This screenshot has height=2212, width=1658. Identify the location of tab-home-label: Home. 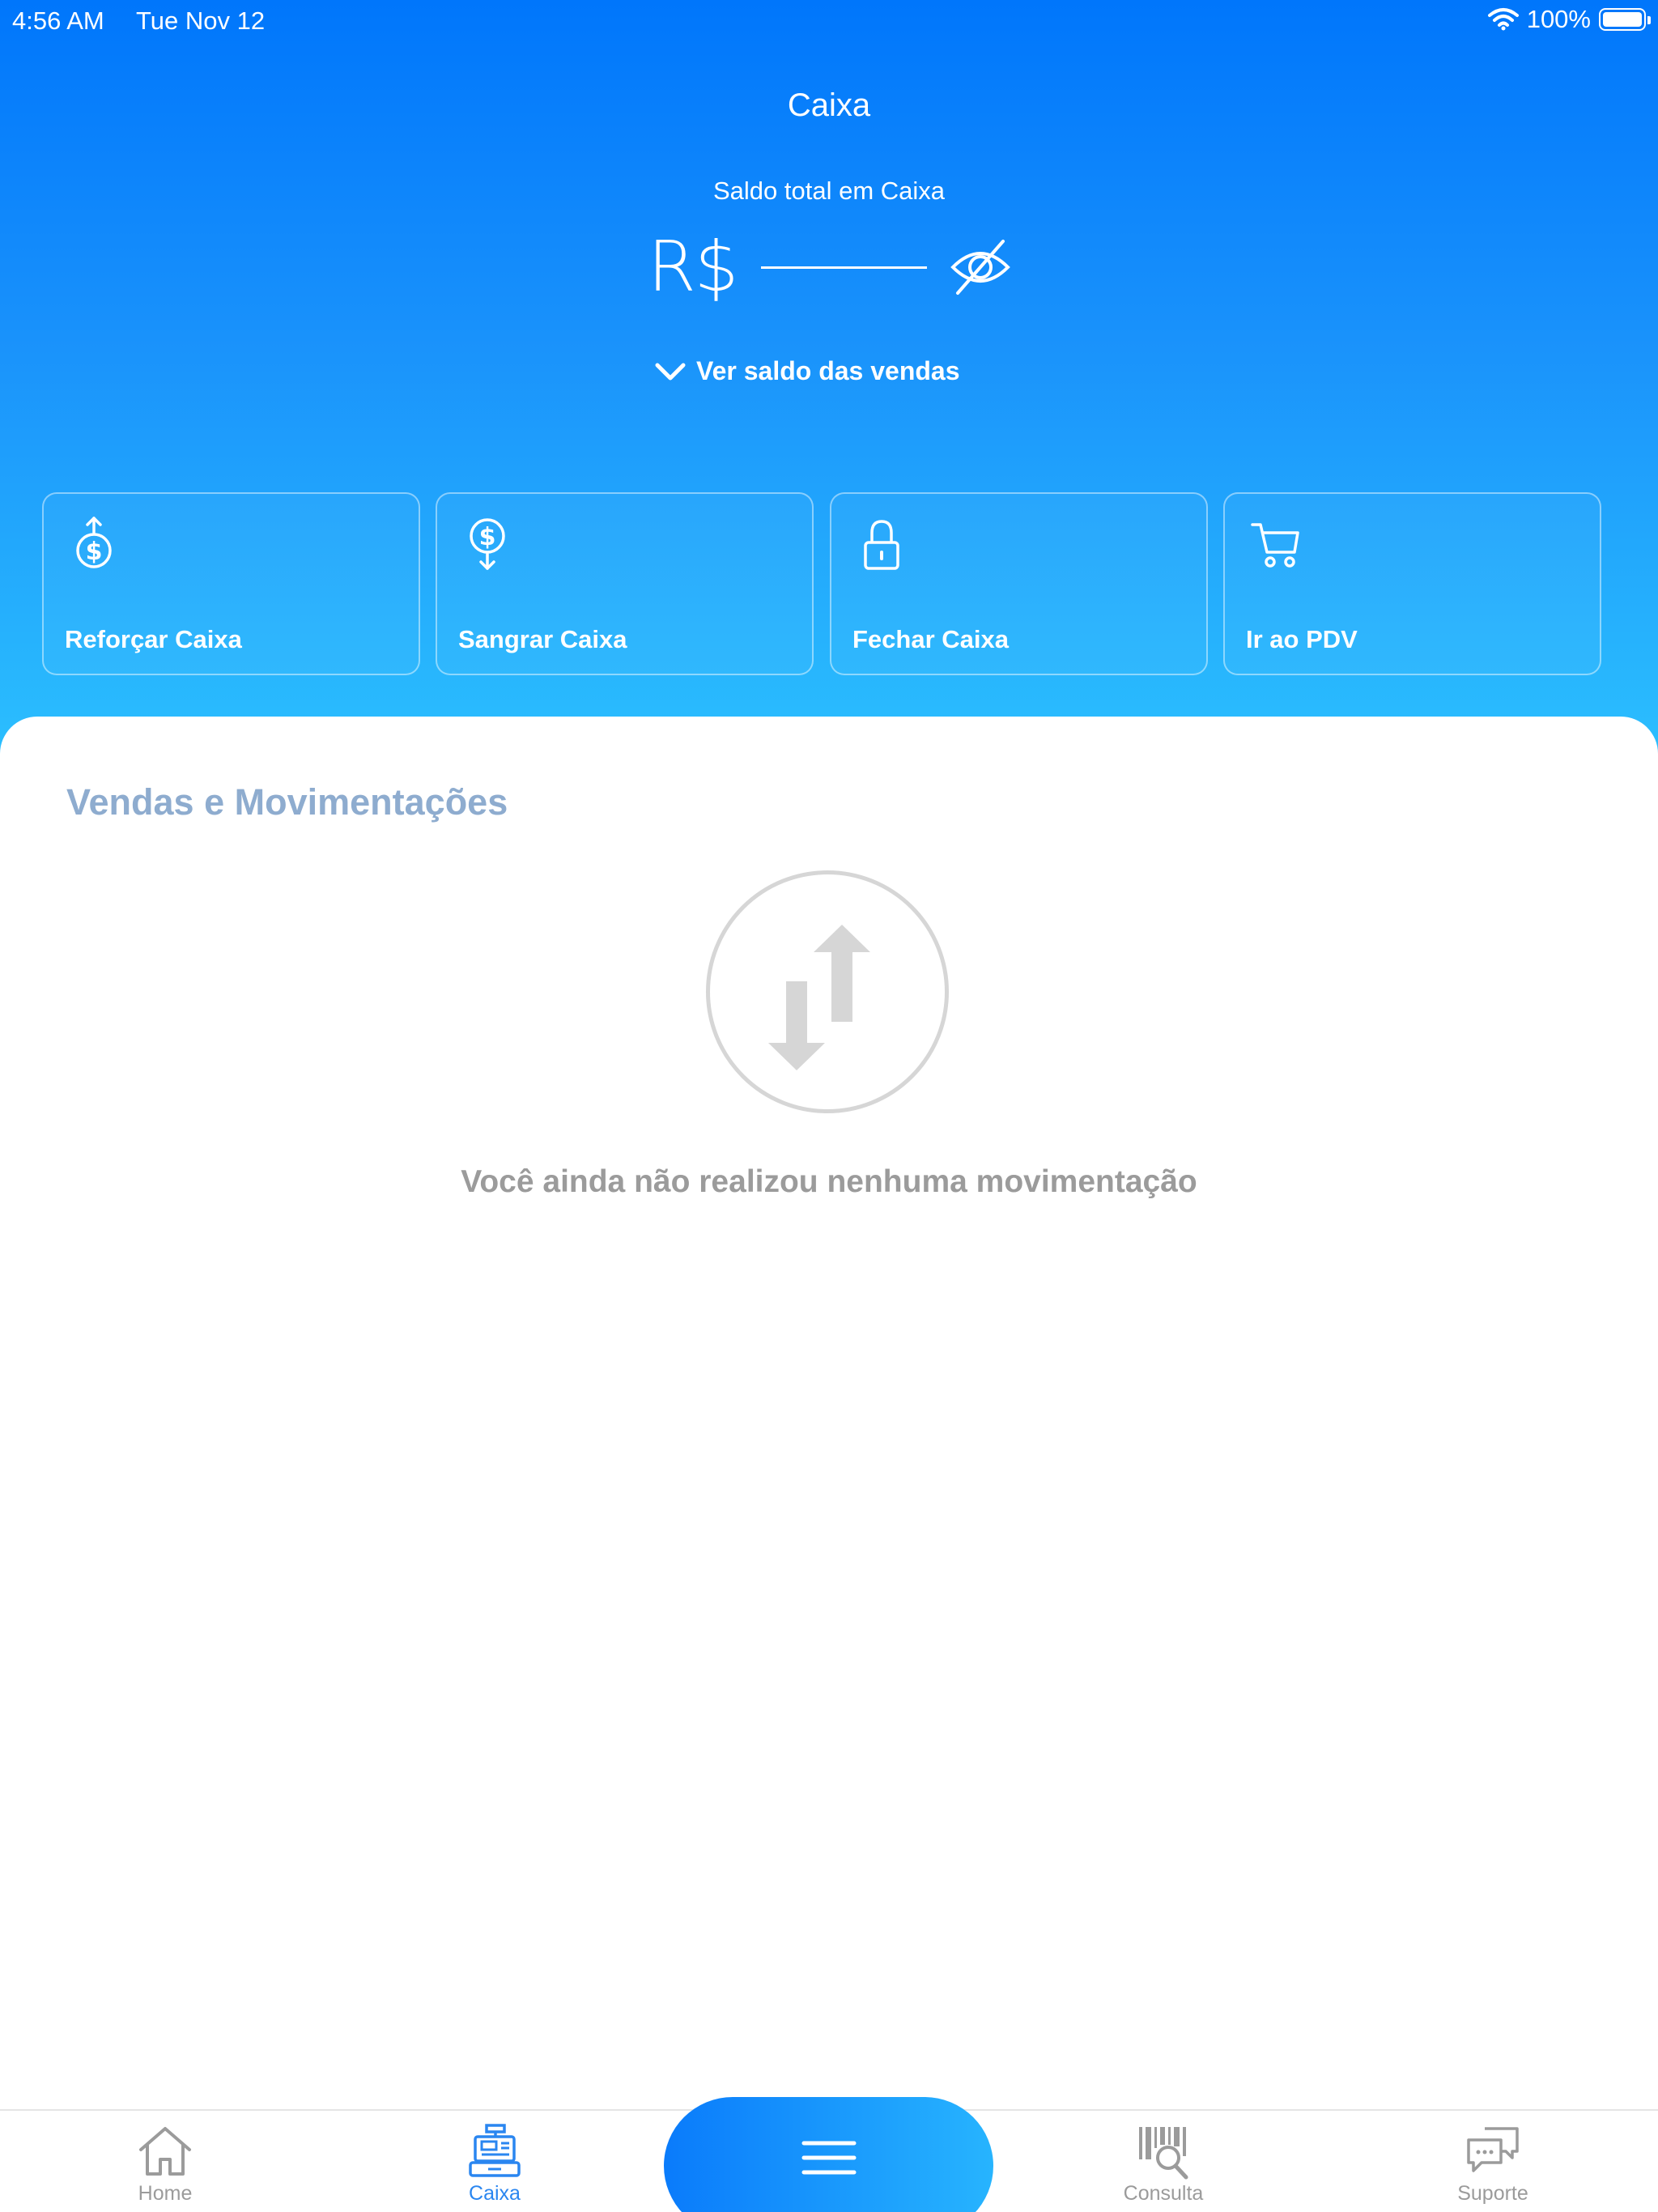
(165, 2194).